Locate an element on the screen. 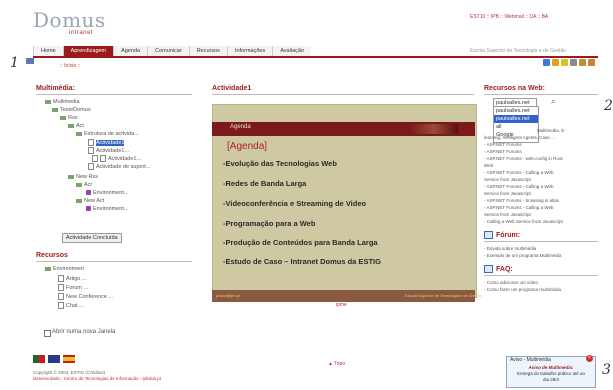  tab-recursos: Recursos is located at coordinates (207, 51).